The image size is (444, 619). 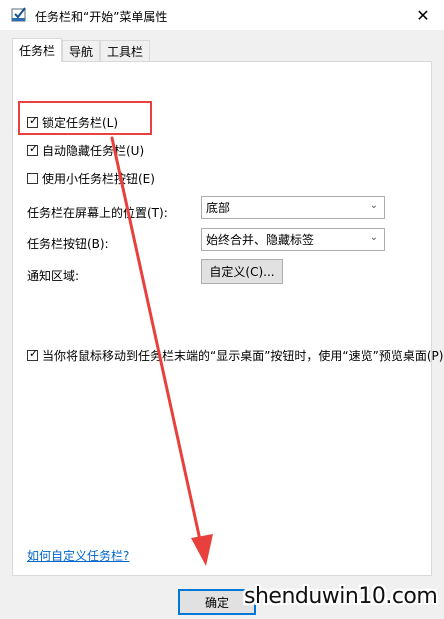 I want to click on position-value: 底部, so click(x=218, y=208).